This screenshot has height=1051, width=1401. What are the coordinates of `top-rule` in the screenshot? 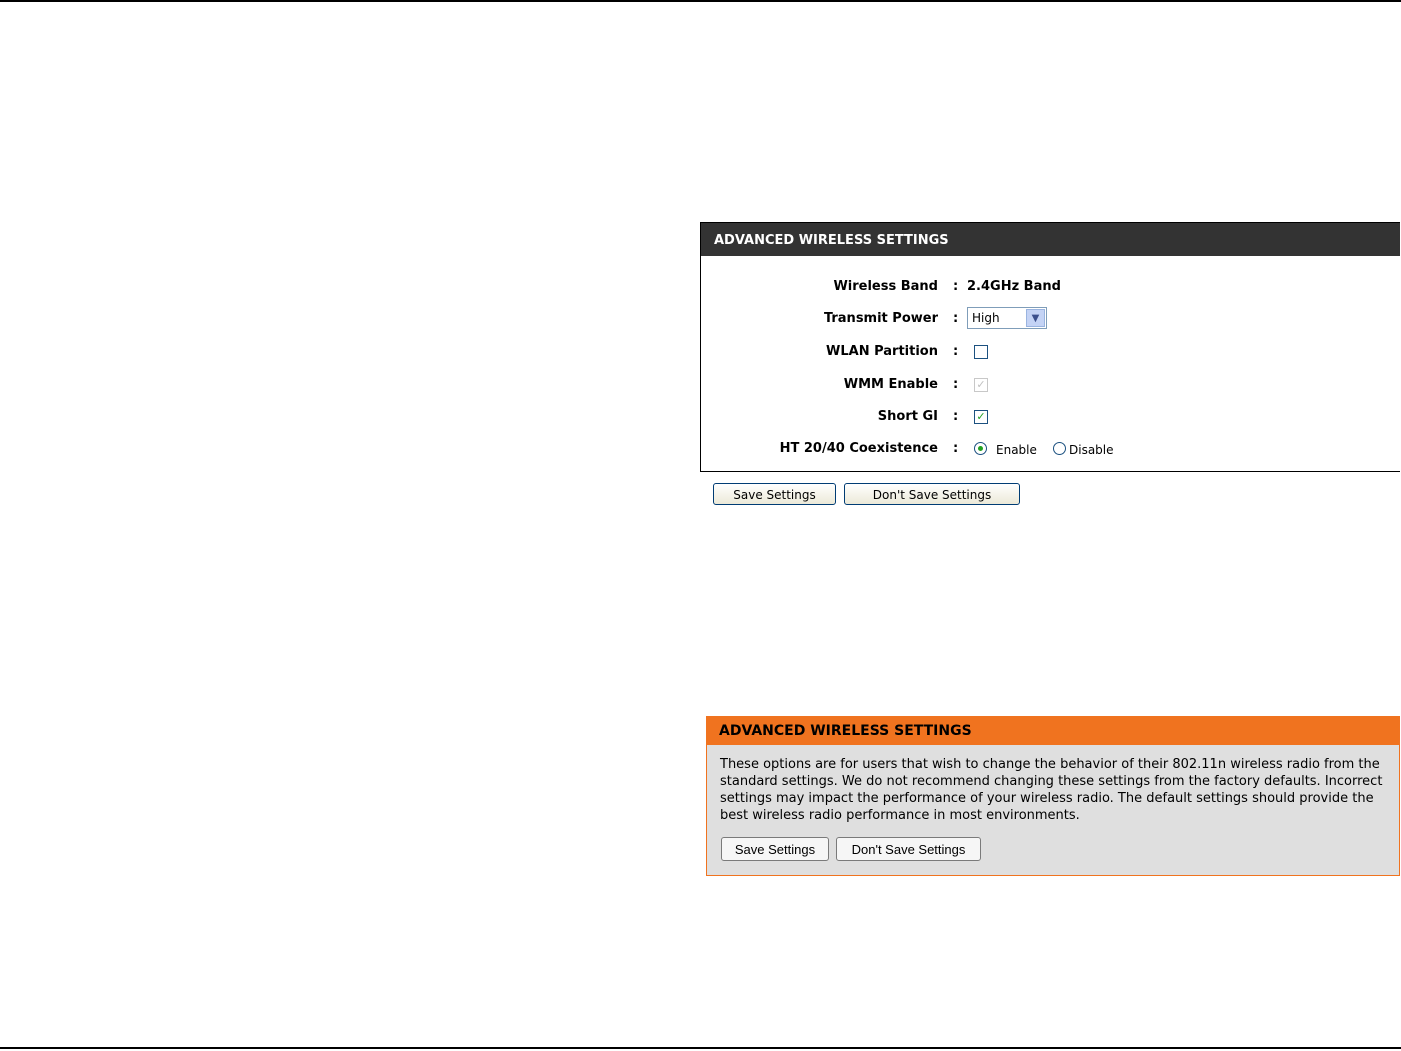 It's located at (700, 1).